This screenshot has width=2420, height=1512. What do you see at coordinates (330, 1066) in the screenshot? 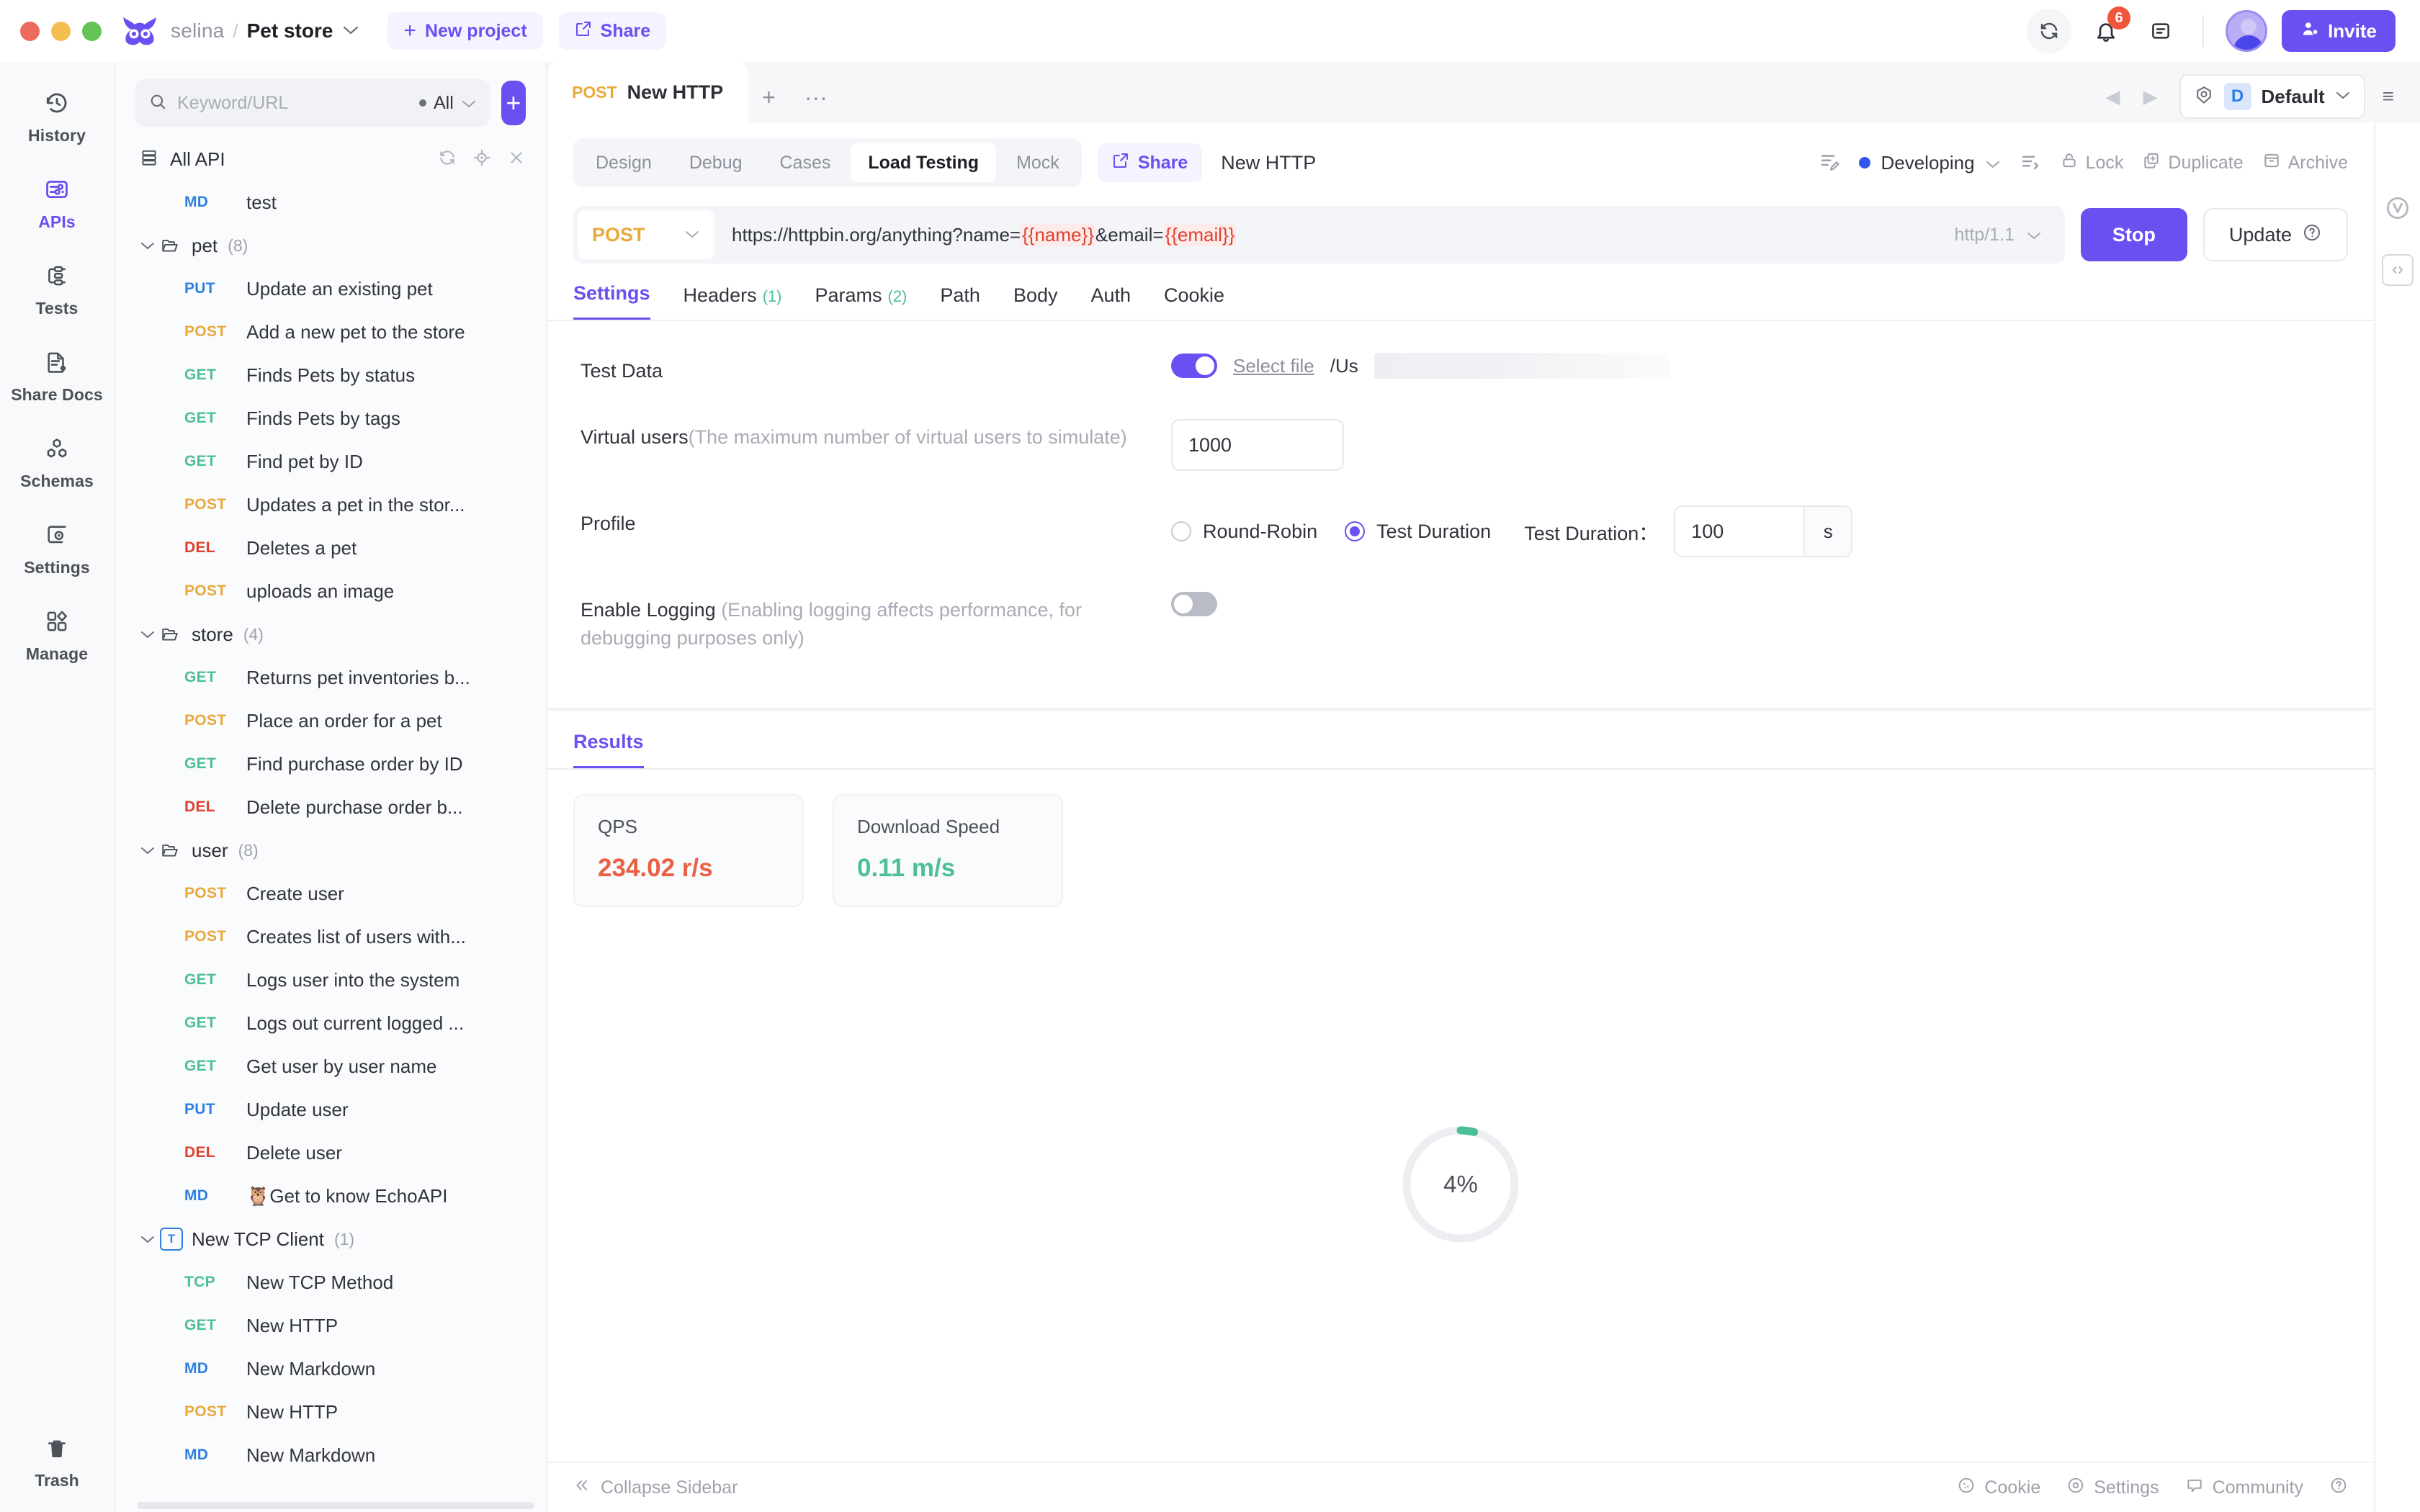
I see `tree-item: GET Get user by user name` at bounding box center [330, 1066].